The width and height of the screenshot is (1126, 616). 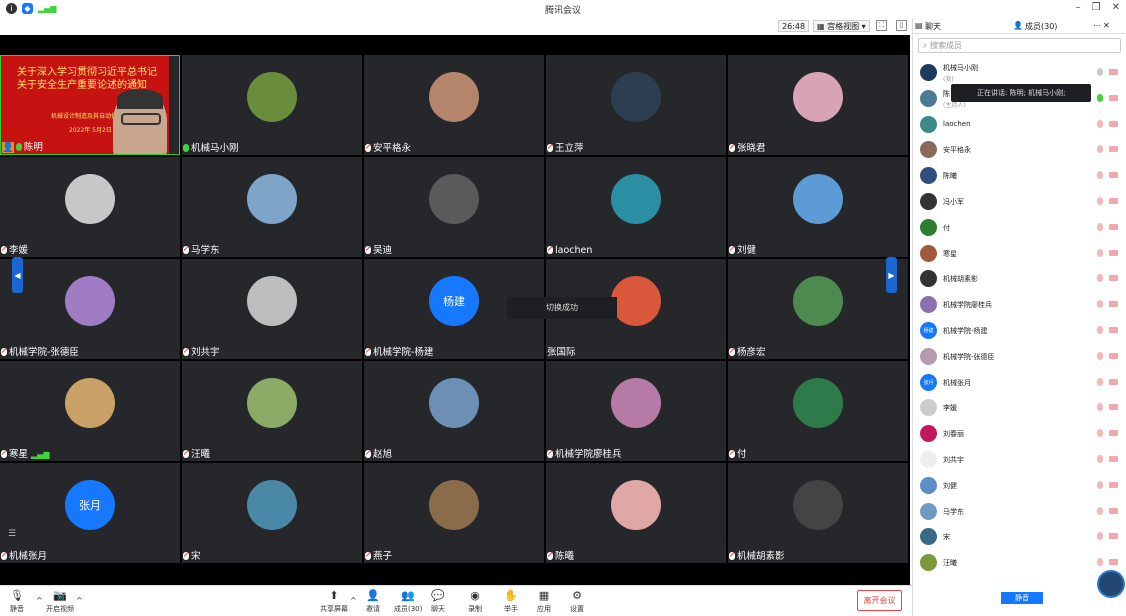 What do you see at coordinates (879, 600) in the screenshot?
I see `leave-meeting-button: 离开会议` at bounding box center [879, 600].